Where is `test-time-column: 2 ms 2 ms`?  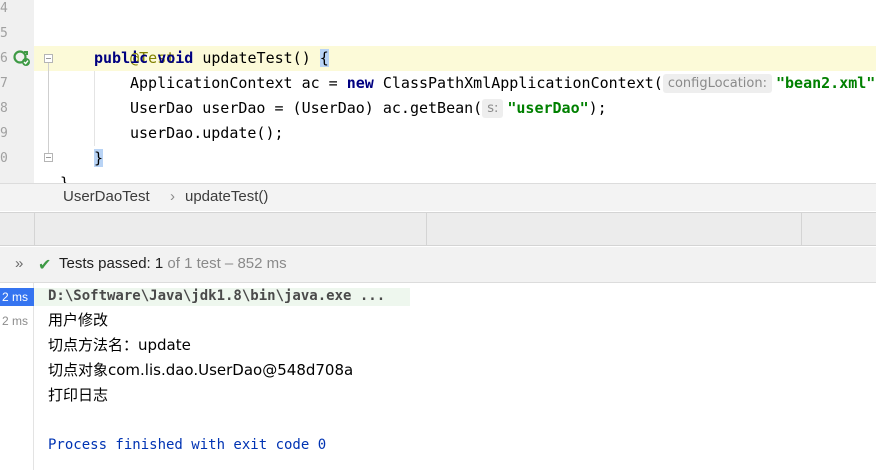
test-time-column: 2 ms 2 ms is located at coordinates (17, 376).